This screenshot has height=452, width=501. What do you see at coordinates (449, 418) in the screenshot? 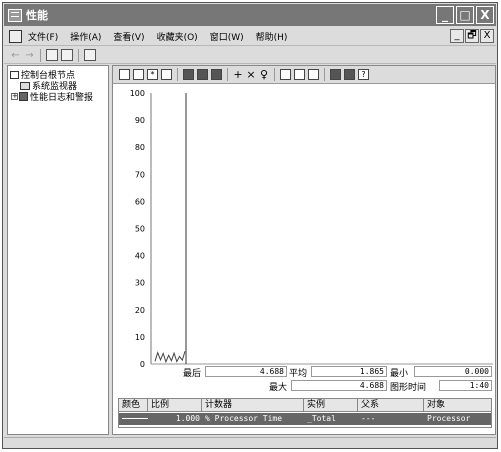
I see `counter-object: Processor` at bounding box center [449, 418].